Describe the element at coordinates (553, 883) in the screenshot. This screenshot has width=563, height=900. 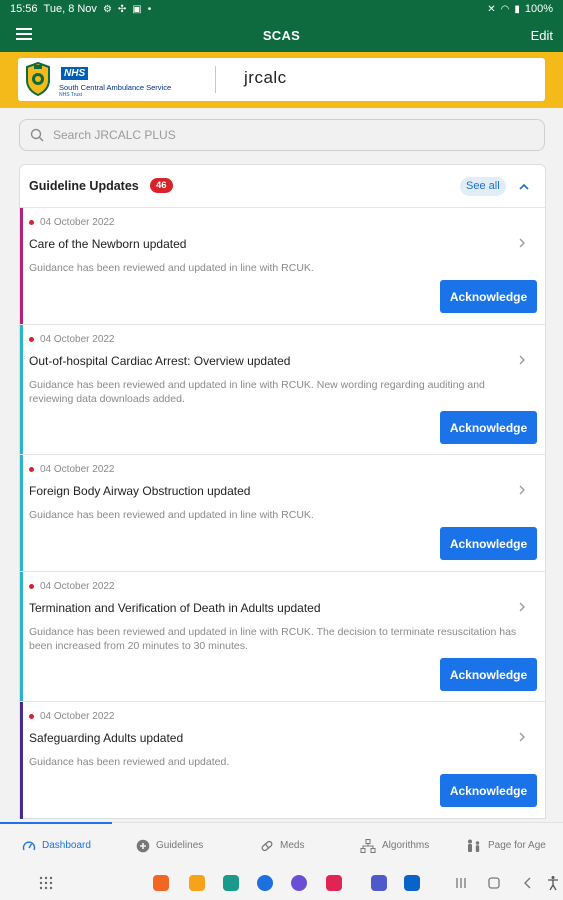
I see `accessibility-icon` at that location.